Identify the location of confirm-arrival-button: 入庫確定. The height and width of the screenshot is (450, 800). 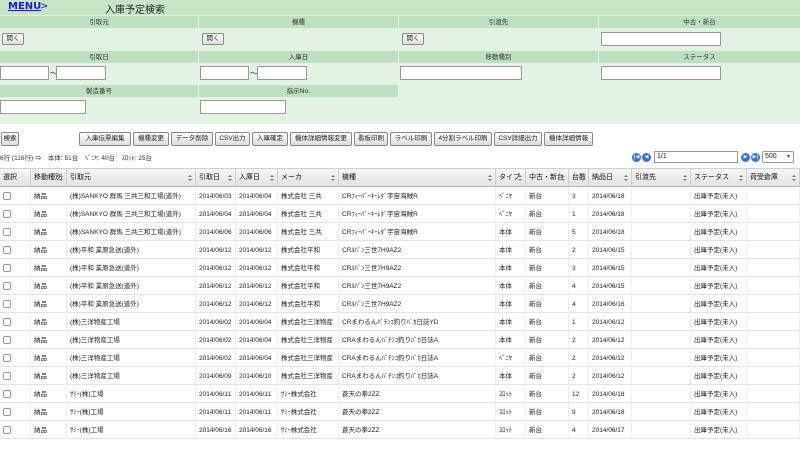
(270, 139).